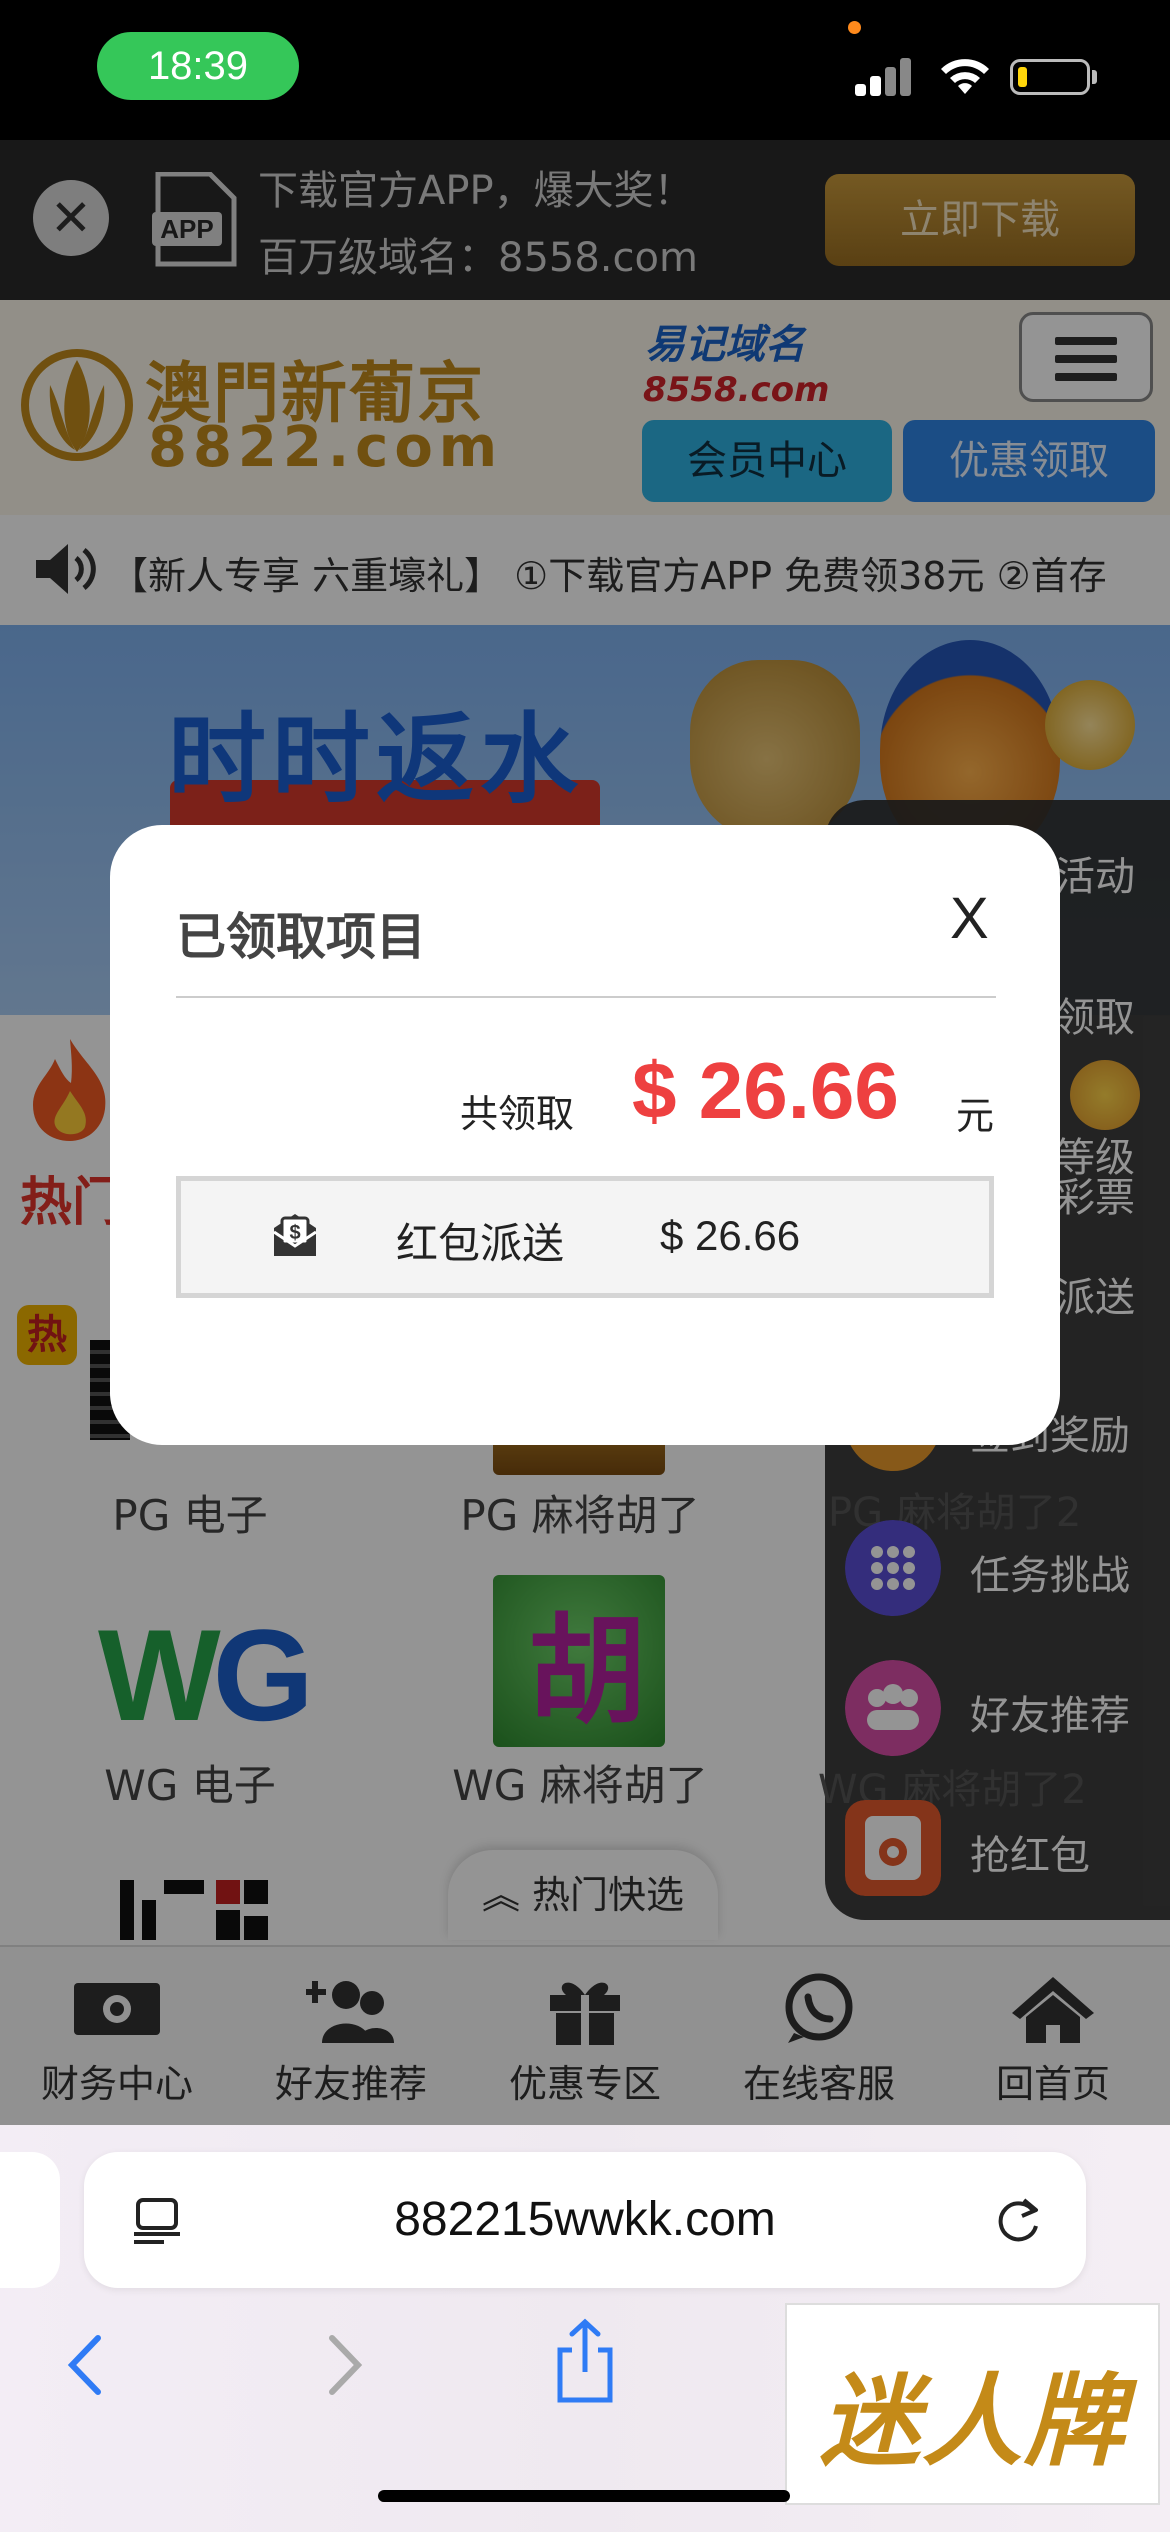 The image size is (1170, 2532). What do you see at coordinates (30, 2220) in the screenshot?
I see `previous-tab-edge` at bounding box center [30, 2220].